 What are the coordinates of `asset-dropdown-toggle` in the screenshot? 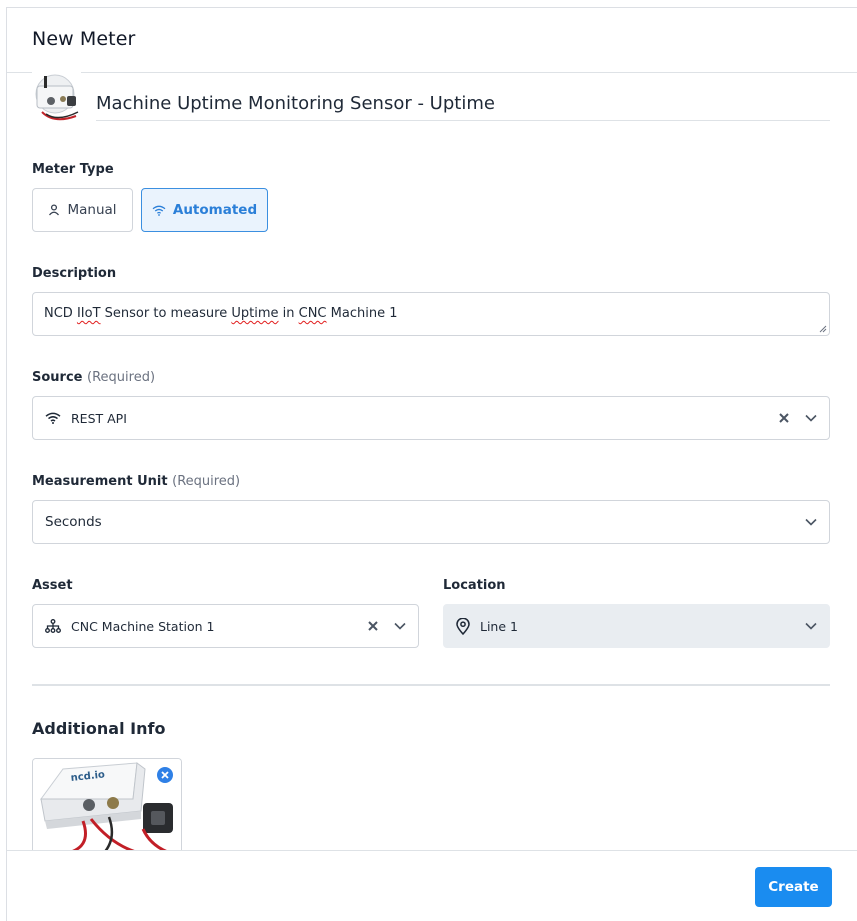 It's located at (400, 626).